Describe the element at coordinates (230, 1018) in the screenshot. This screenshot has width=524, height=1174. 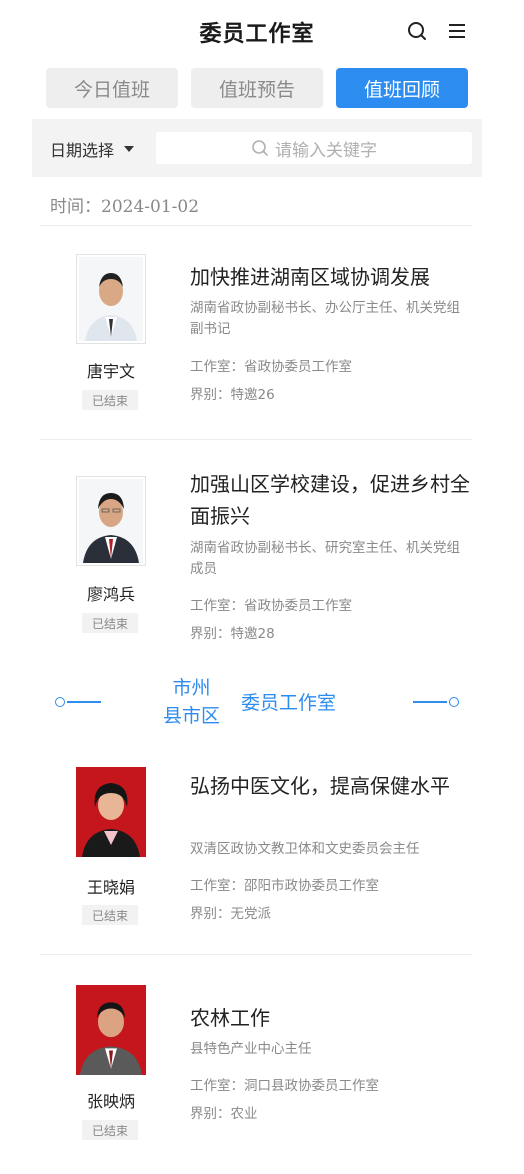
I see `duty-topic: 农林工作` at that location.